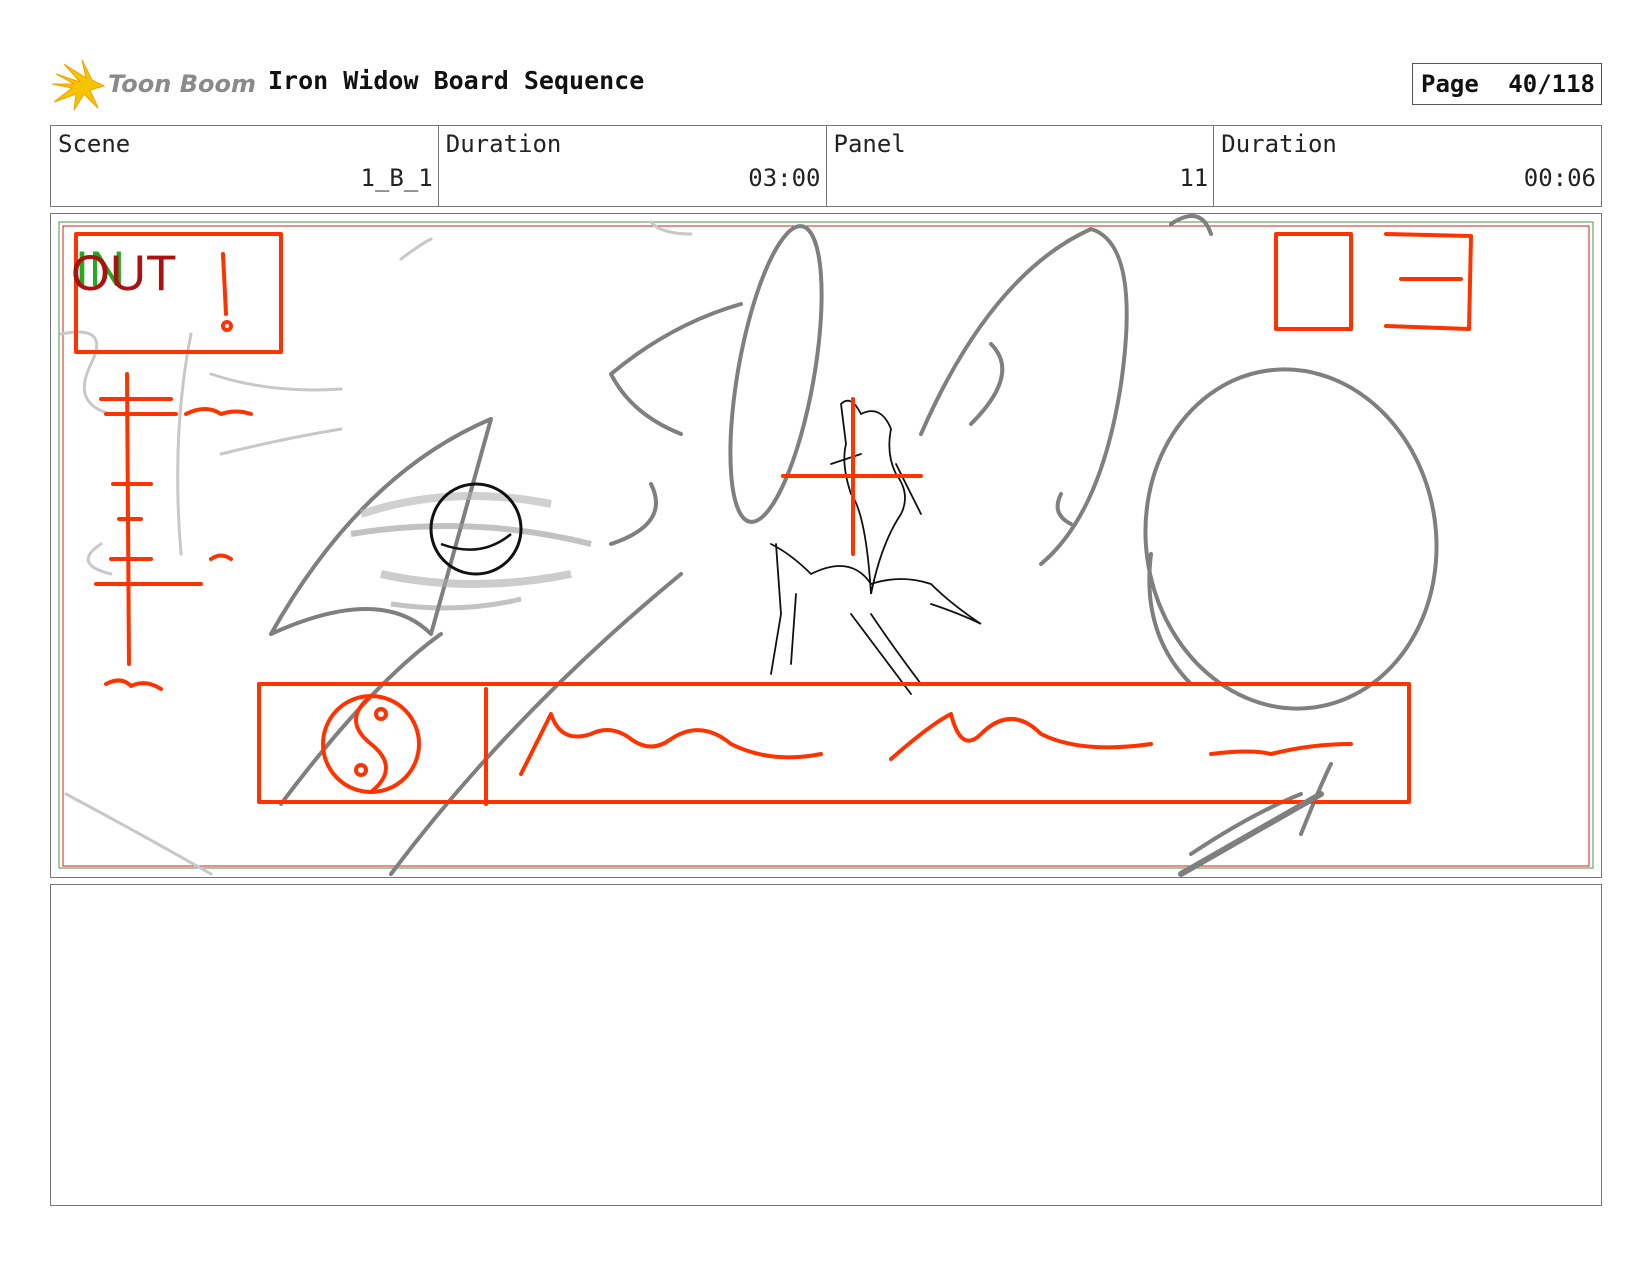 Image resolution: width=1650 pixels, height=1275 pixels. Describe the element at coordinates (396, 178) in the screenshot. I see `scene-value: 1_B_1` at that location.